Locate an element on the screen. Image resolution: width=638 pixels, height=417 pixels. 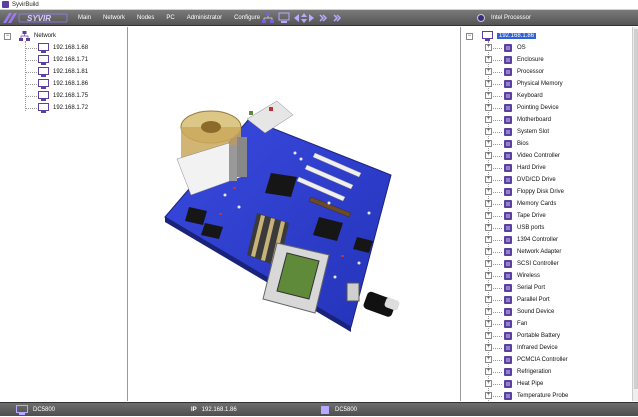
menu-administrator: Administrator is located at coordinates (204, 18).